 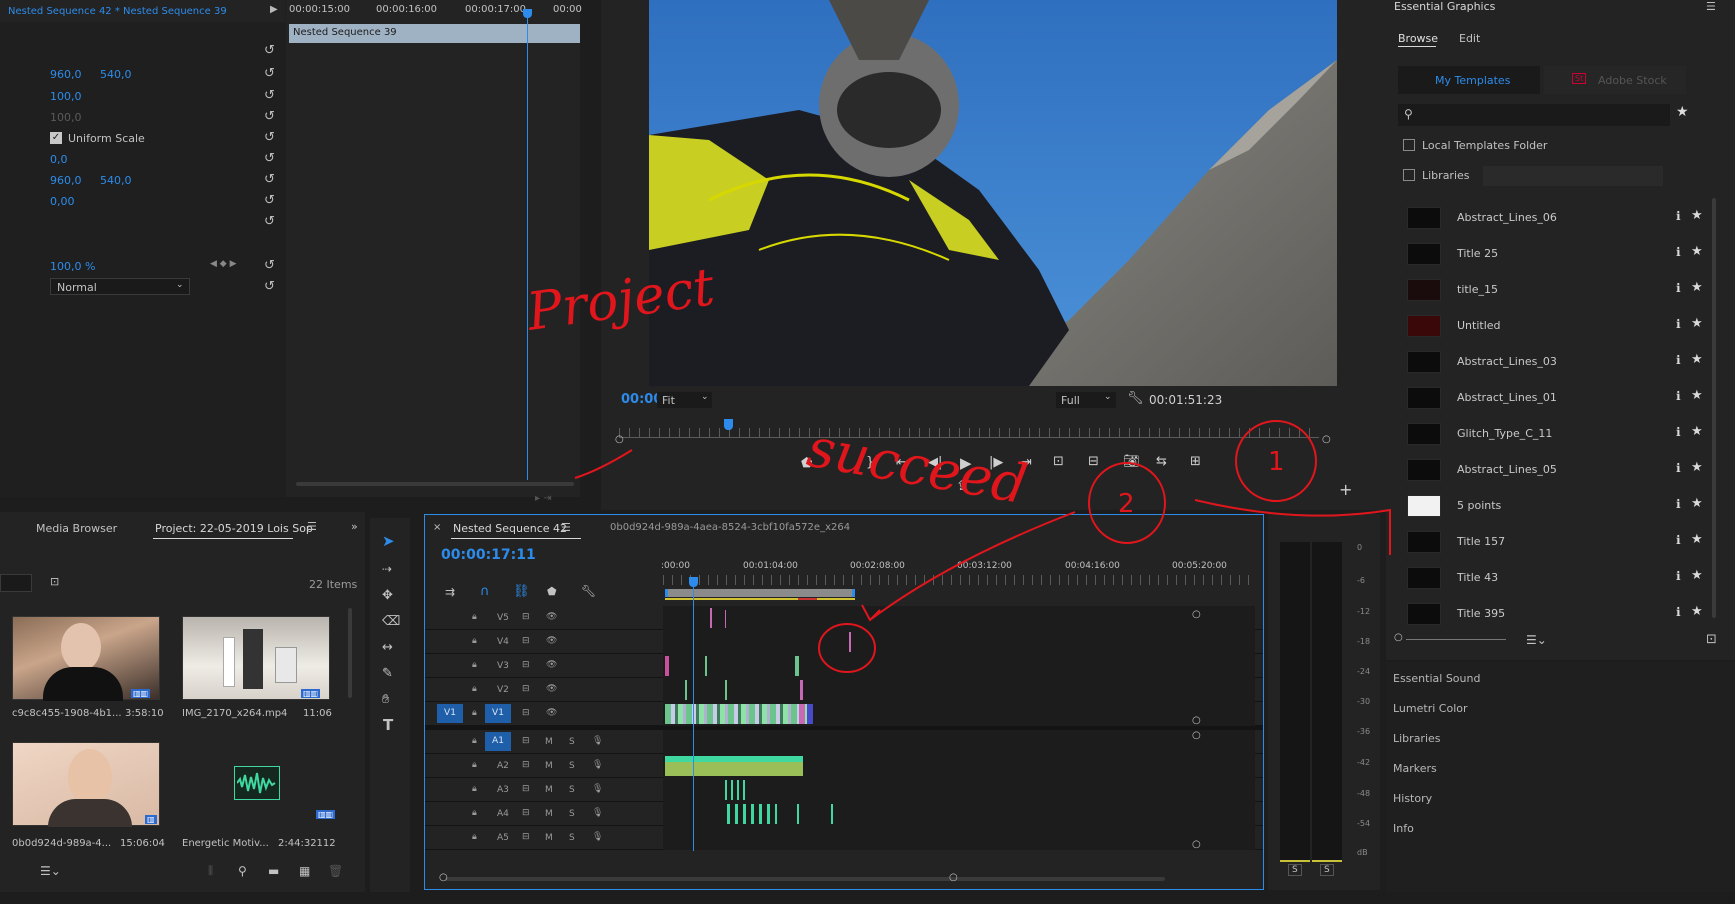 What do you see at coordinates (527, 13) in the screenshot?
I see `ec-playhead-head` at bounding box center [527, 13].